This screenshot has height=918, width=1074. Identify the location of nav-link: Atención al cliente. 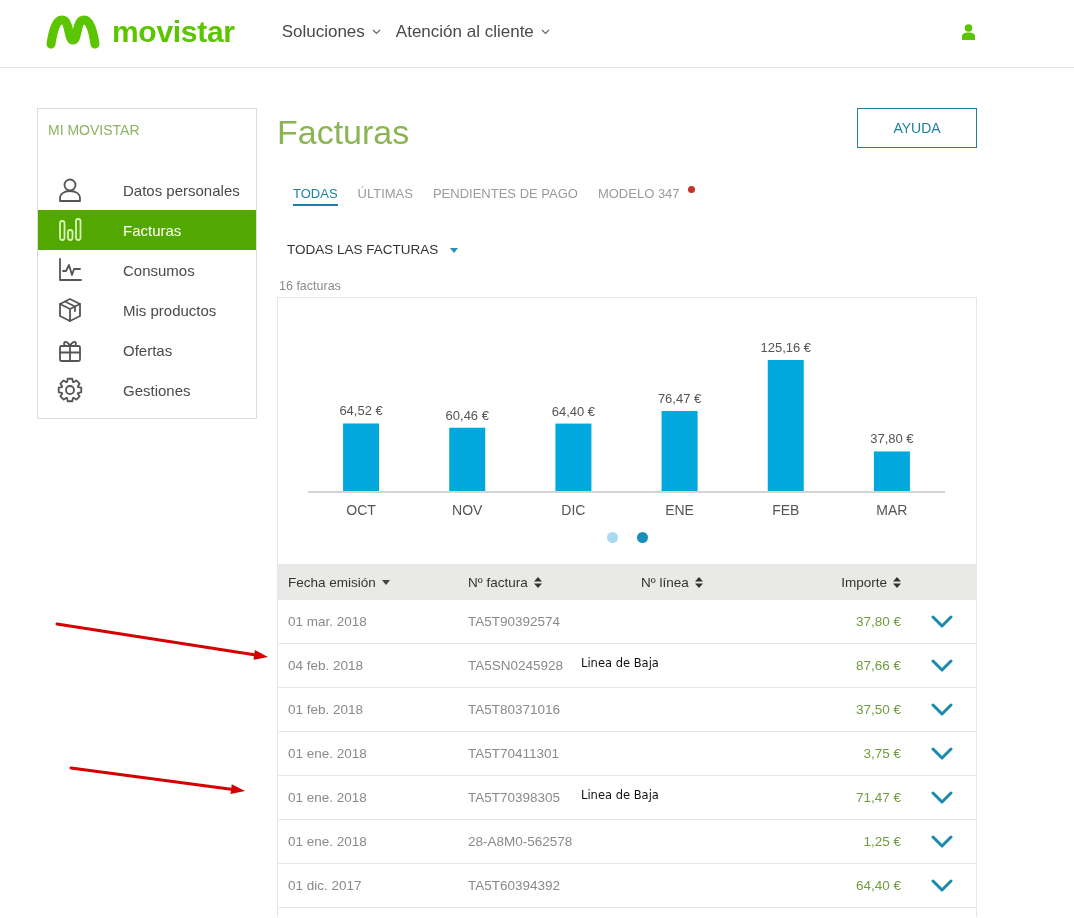
(472, 31).